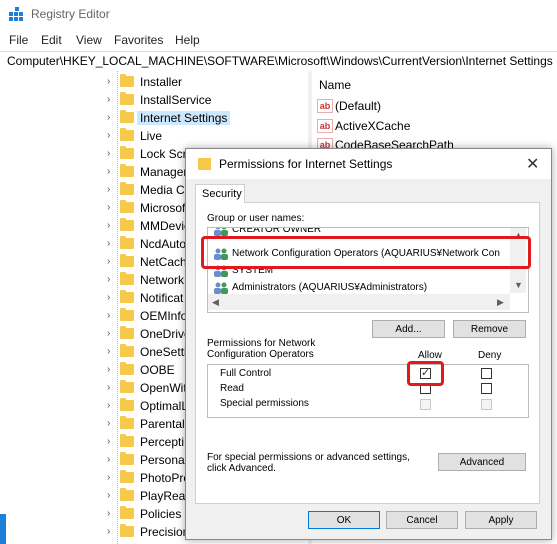 The width and height of the screenshot is (557, 544). What do you see at coordinates (256, 218) in the screenshot?
I see `group-list-label: Group or user names:` at bounding box center [256, 218].